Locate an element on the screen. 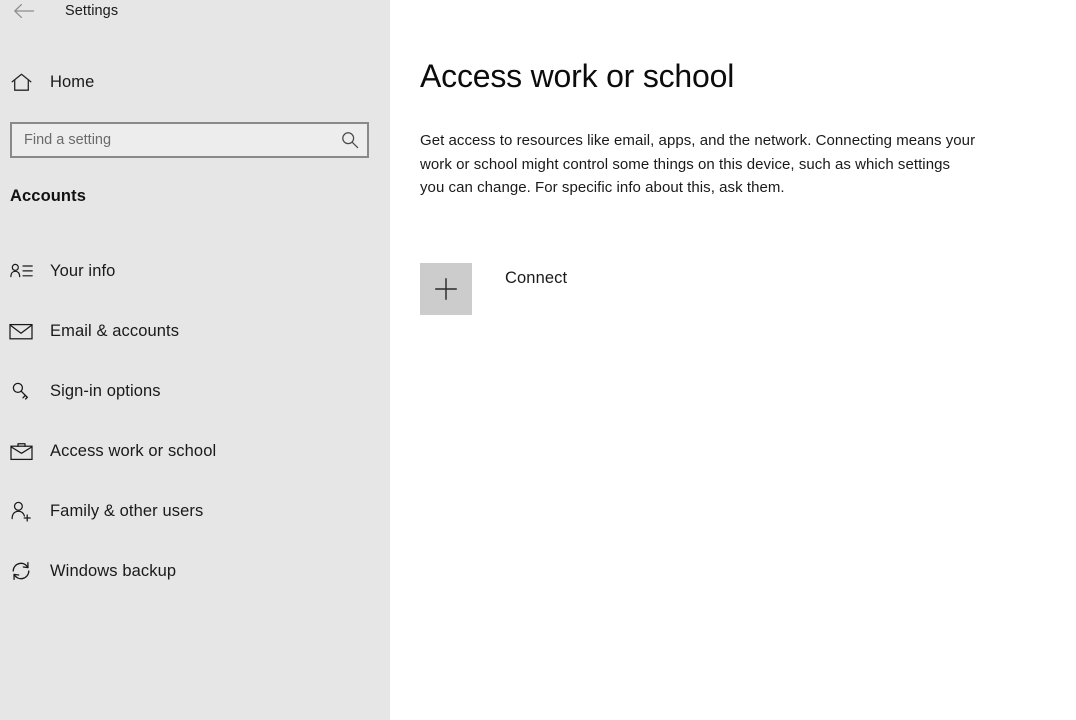 Image resolution: width=1076 pixels, height=720 pixels. sidebar-item-label: Email & accounts is located at coordinates (115, 330).